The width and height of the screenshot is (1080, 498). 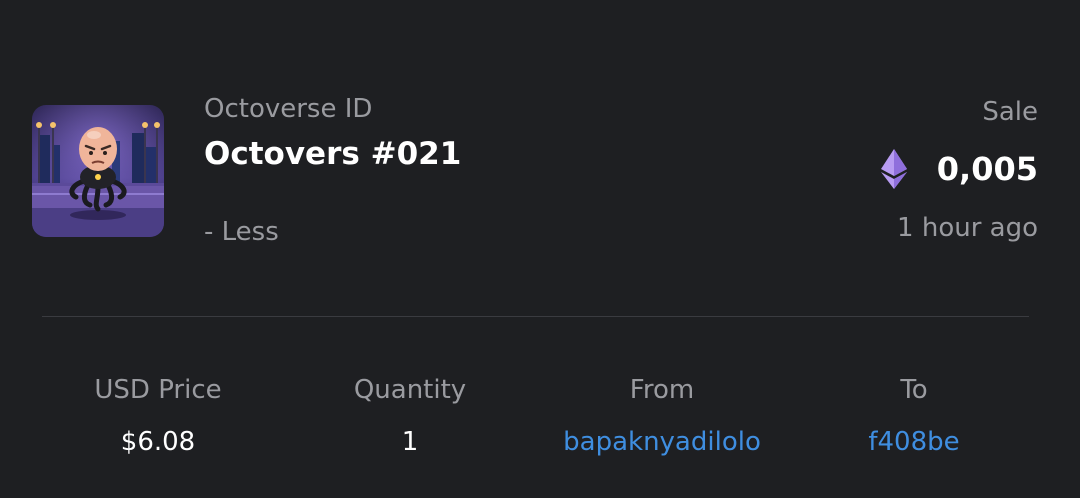 I want to click on sale-timestamp: 1 hour ago, so click(x=967, y=228).